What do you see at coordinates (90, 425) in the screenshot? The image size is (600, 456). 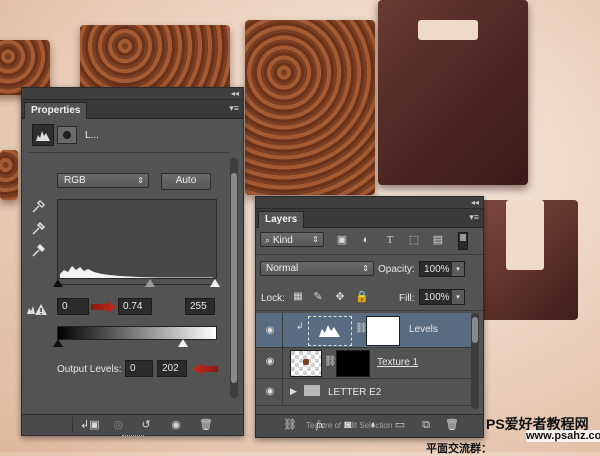 I see `clip-to-layer-icon: ↲▣` at bounding box center [90, 425].